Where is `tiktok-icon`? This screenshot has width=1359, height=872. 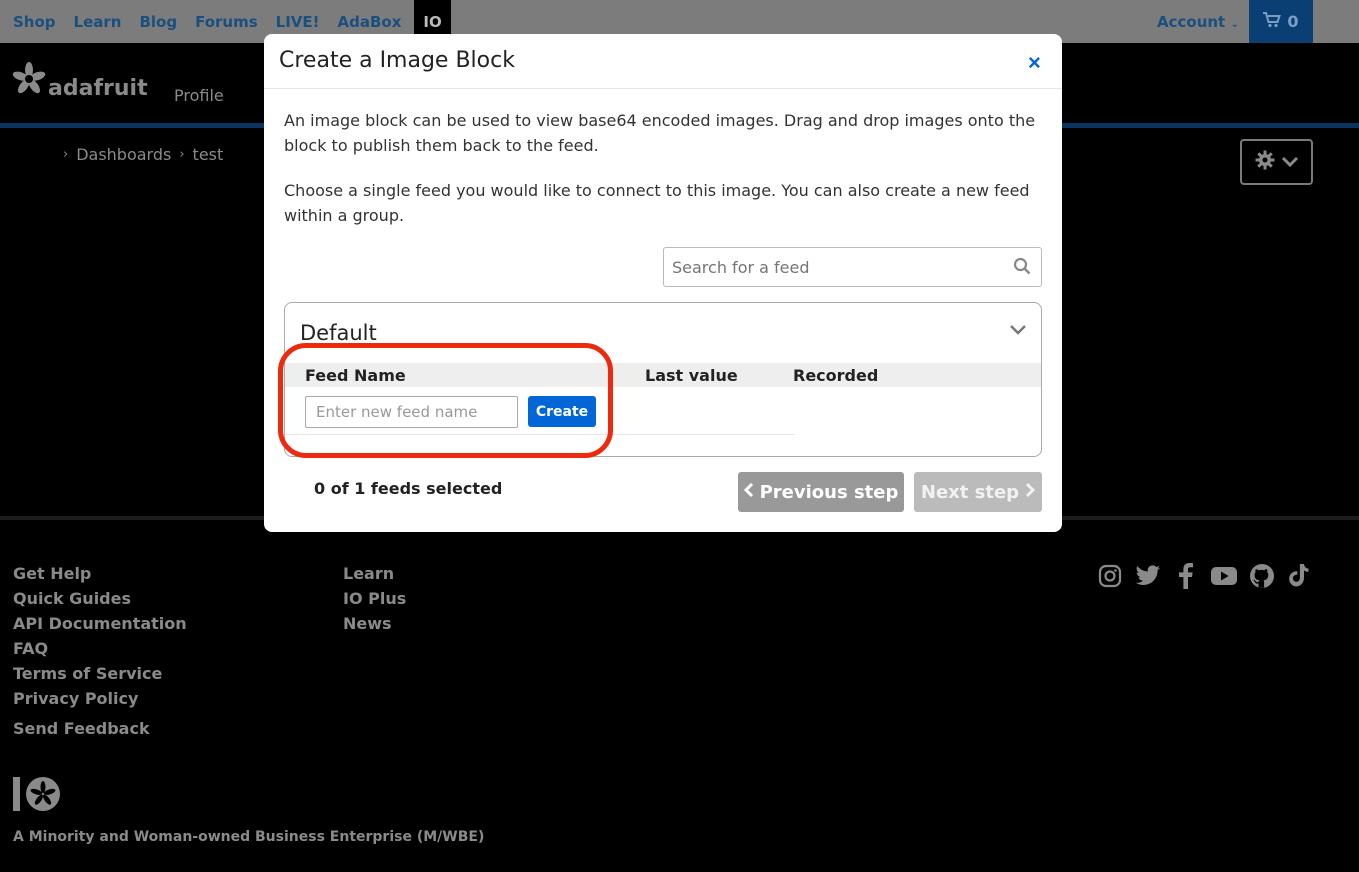 tiktok-icon is located at coordinates (1300, 576).